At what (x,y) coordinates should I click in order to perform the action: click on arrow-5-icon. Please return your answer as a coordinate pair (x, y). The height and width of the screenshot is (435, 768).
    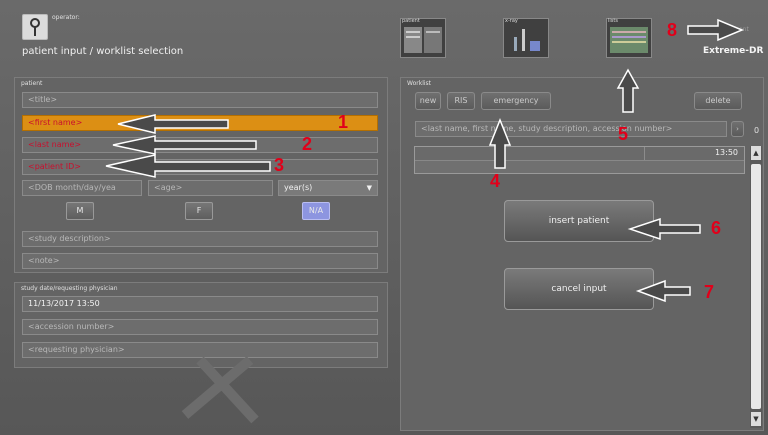
    Looking at the image, I should click on (628, 90).